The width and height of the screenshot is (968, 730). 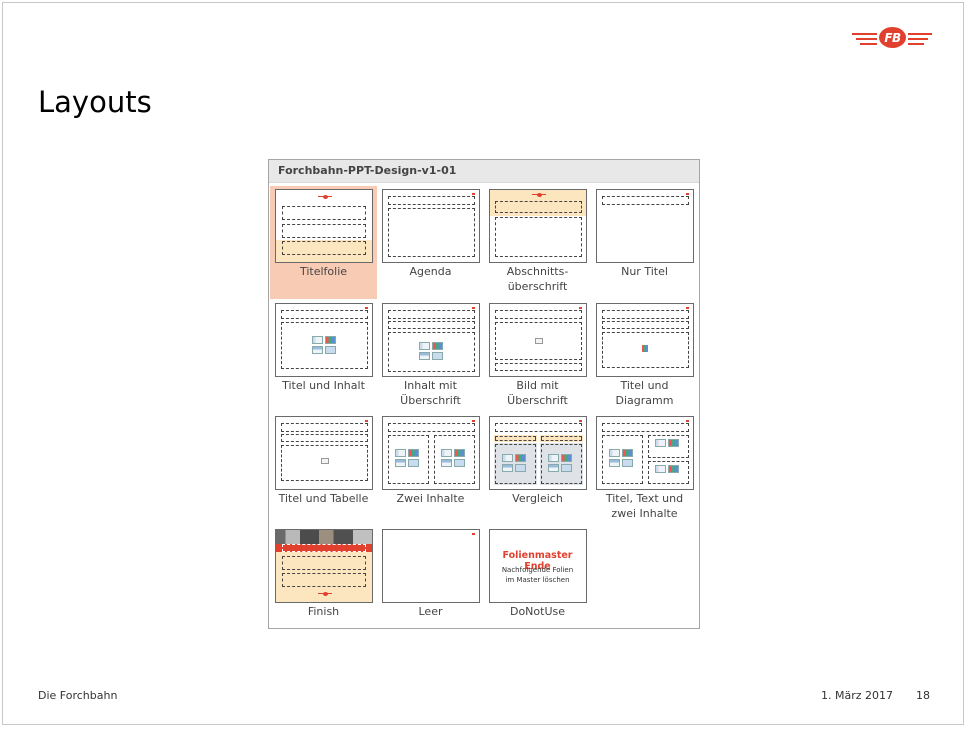 What do you see at coordinates (537, 575) in the screenshot?
I see `thumbnail-text: Nachfolgende Folien im Master löschen` at bounding box center [537, 575].